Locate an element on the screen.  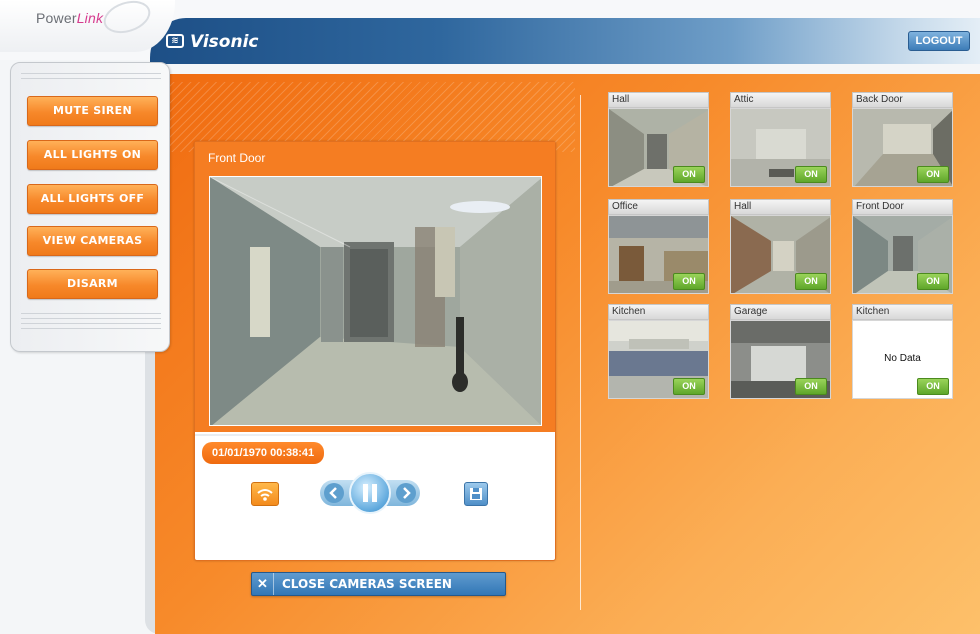
chevron-left-icon is located at coordinates (333, 493).